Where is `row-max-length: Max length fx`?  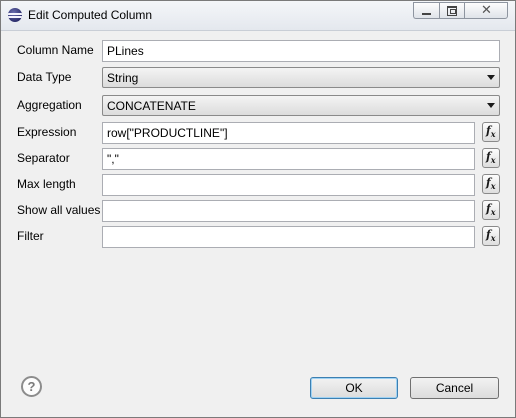 row-max-length: Max length fx is located at coordinates (258, 185).